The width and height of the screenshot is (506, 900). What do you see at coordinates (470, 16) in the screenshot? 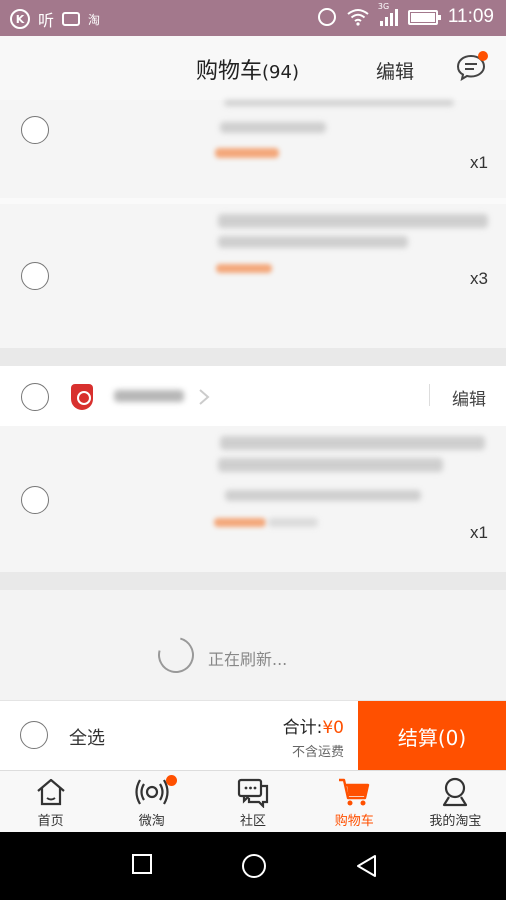
I see `clock: 11:09` at bounding box center [470, 16].